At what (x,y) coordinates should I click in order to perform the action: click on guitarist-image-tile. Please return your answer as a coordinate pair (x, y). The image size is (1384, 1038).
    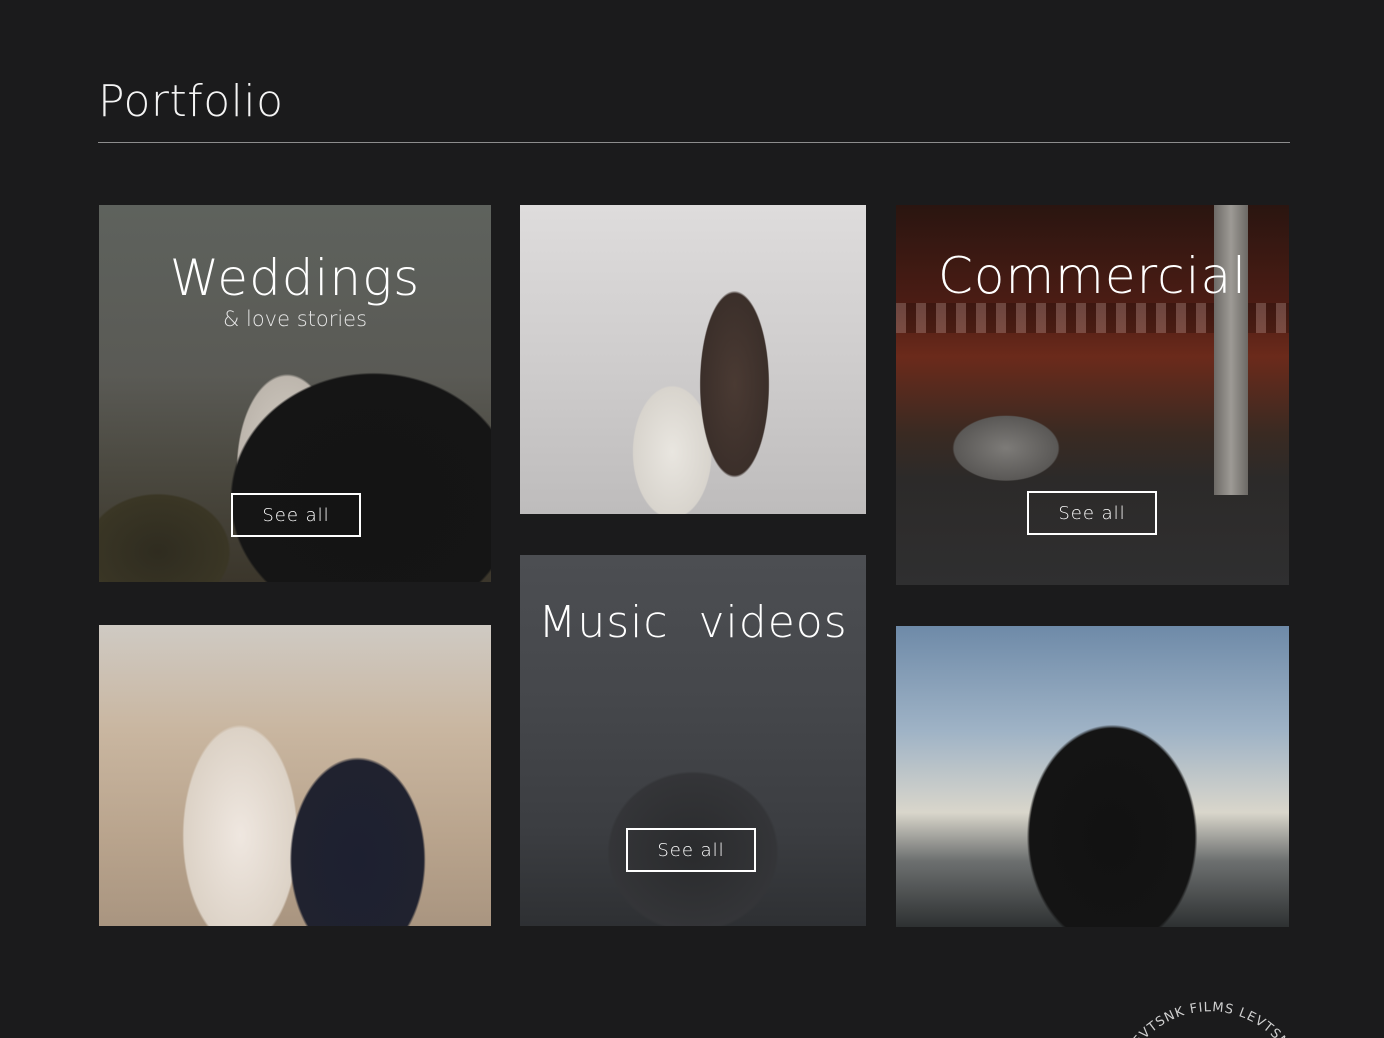
    Looking at the image, I should click on (693, 359).